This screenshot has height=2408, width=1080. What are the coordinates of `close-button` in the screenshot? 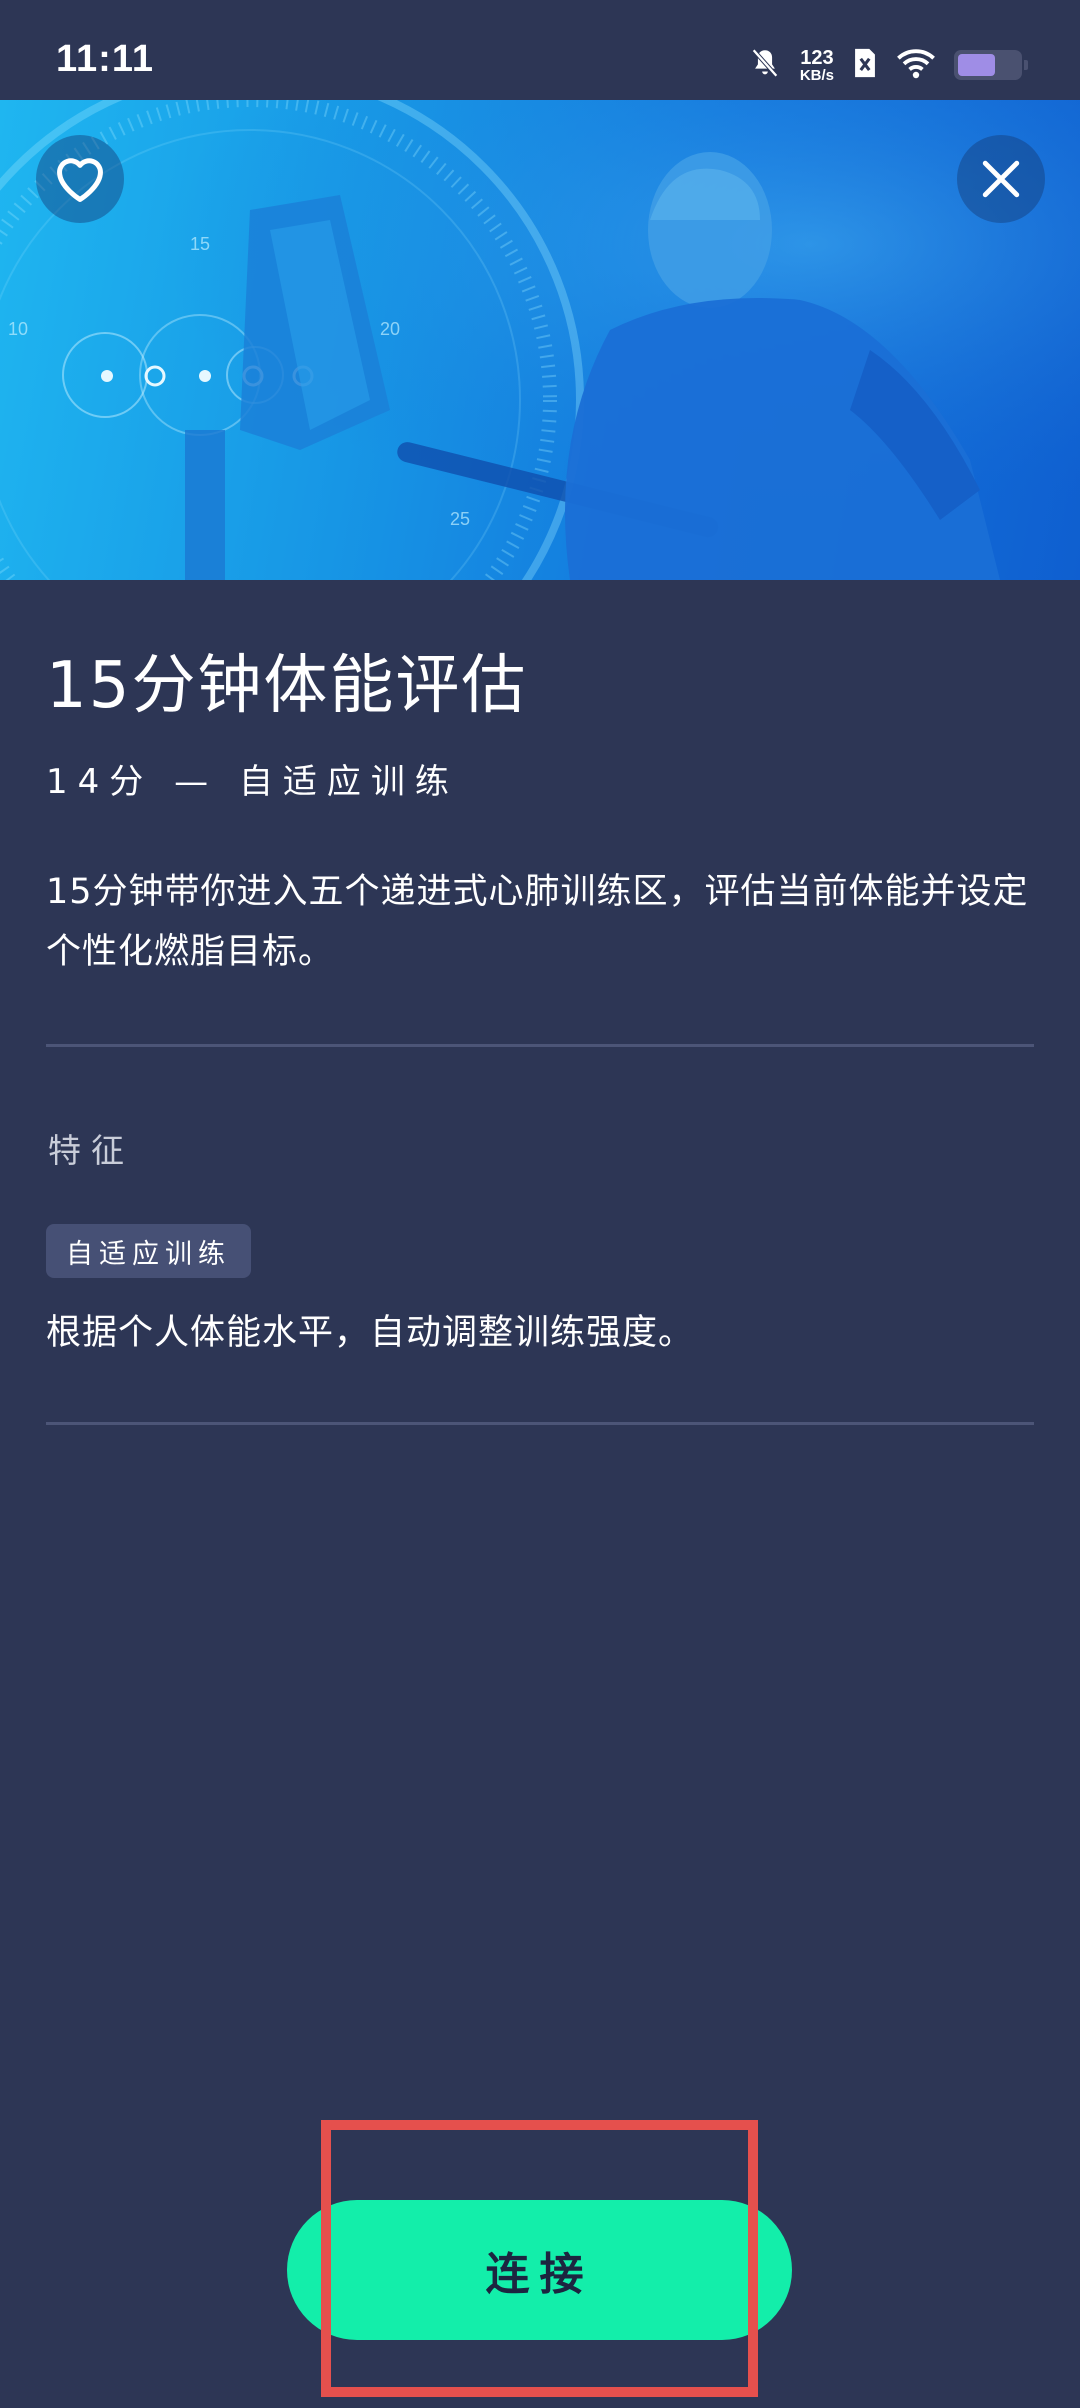 It's located at (1001, 179).